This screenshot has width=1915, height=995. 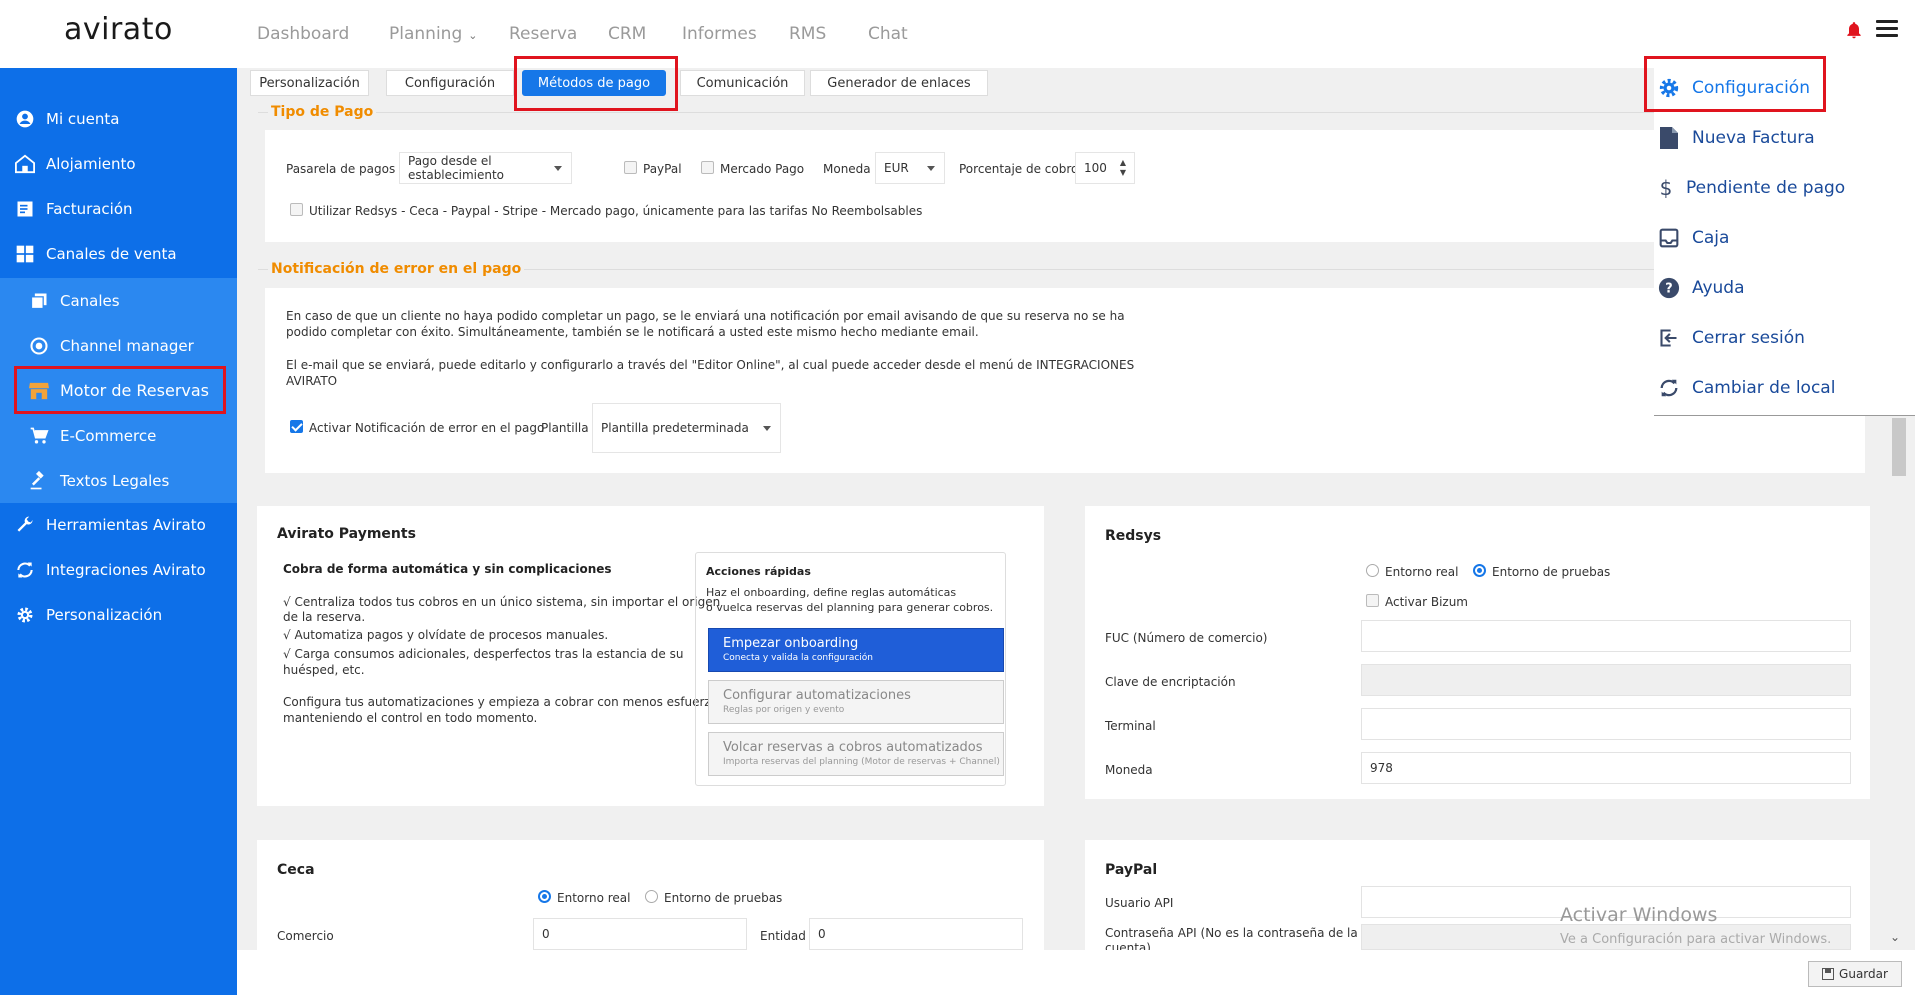 What do you see at coordinates (305, 936) in the screenshot?
I see `comercio-label: Comercio` at bounding box center [305, 936].